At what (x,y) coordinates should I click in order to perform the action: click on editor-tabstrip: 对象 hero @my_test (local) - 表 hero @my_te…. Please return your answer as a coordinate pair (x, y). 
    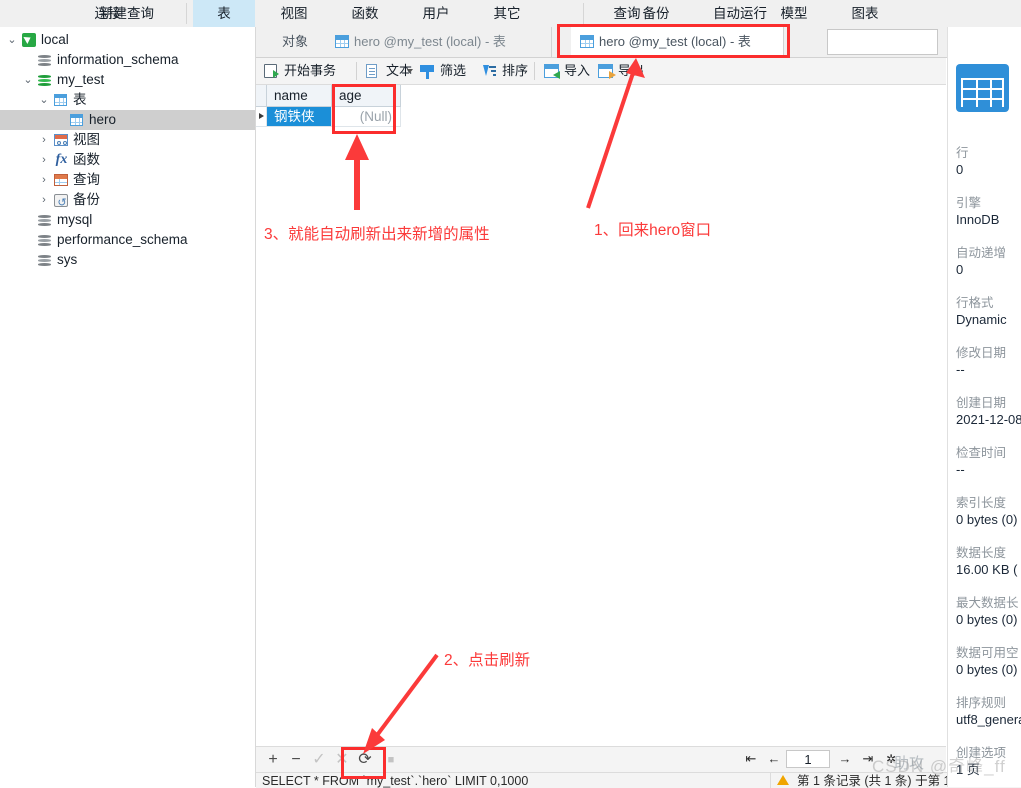
    Looking at the image, I should click on (638, 42).